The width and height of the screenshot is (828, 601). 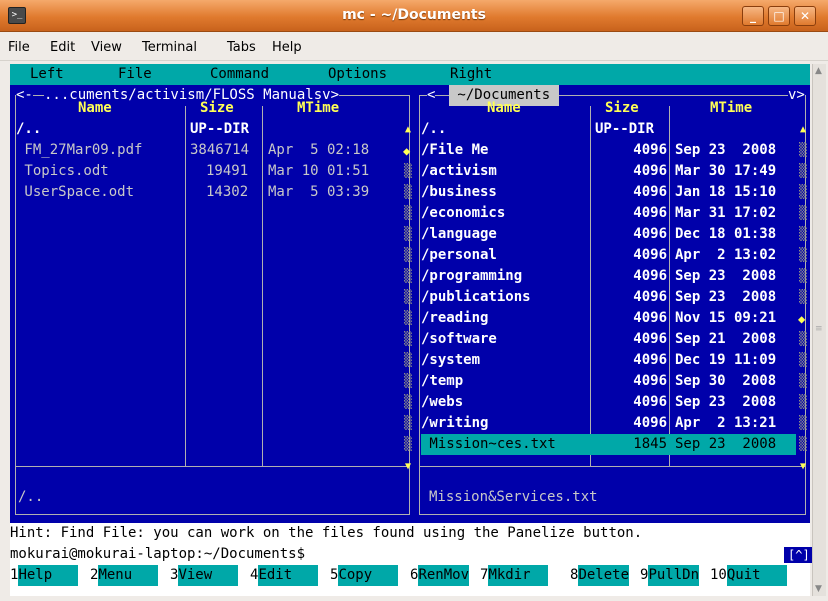 What do you see at coordinates (210, 192) in the screenshot?
I see `left-row-file: UserSpace.odt 14302 Mar 5 03:39` at bounding box center [210, 192].